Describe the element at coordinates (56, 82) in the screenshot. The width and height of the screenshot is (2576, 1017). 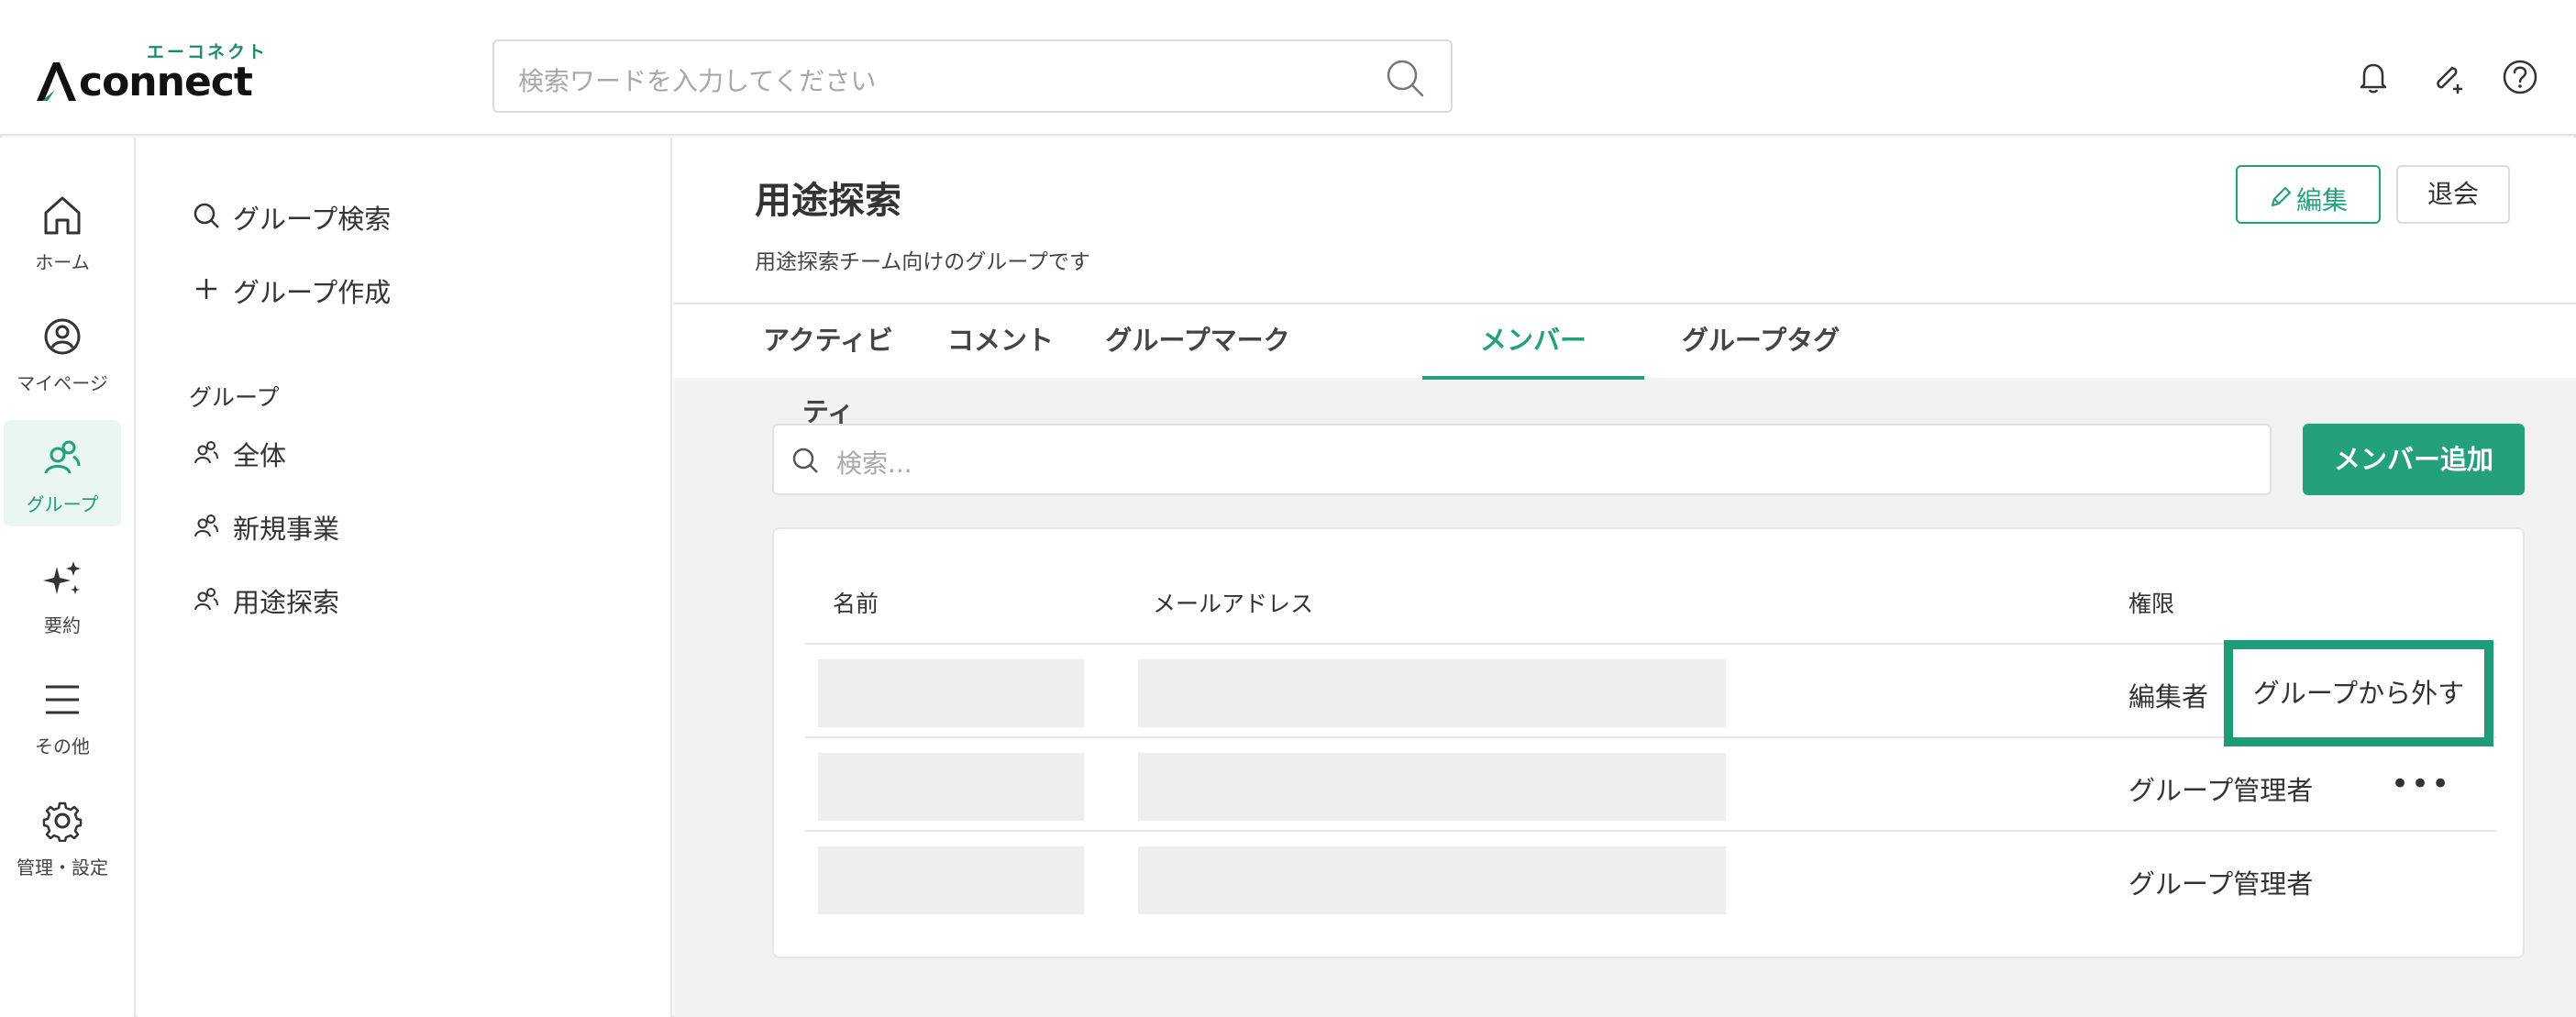
I see `logo-a-mark` at that location.